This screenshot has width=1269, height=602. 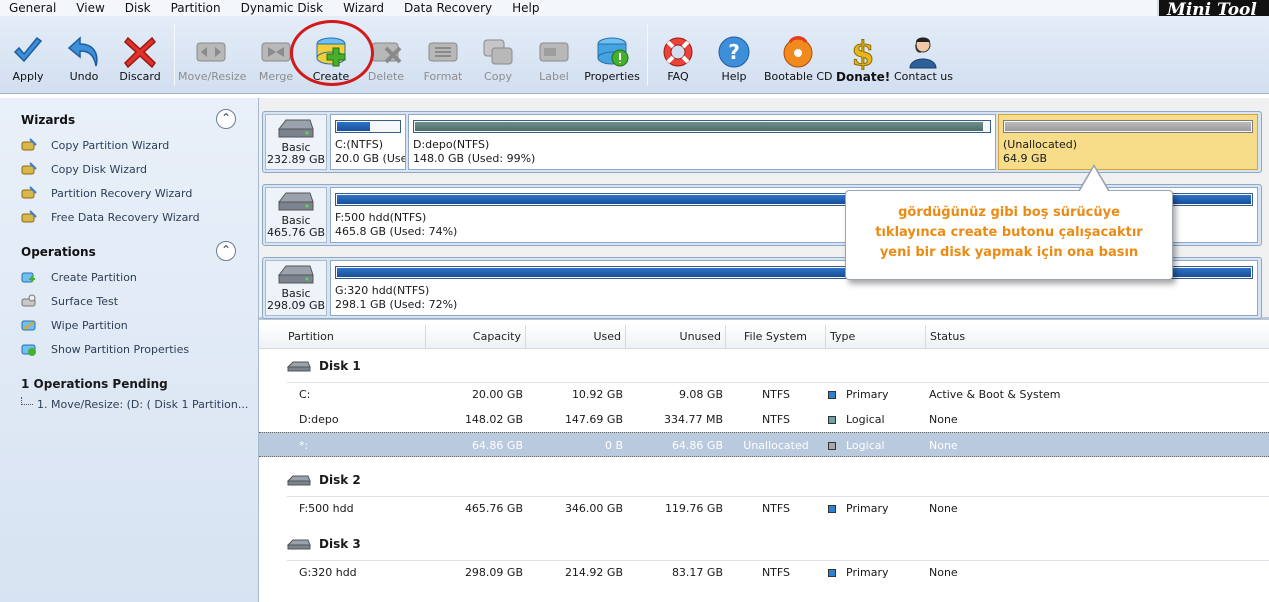 I want to click on move-resize-button: Move/Resize, so click(x=212, y=52).